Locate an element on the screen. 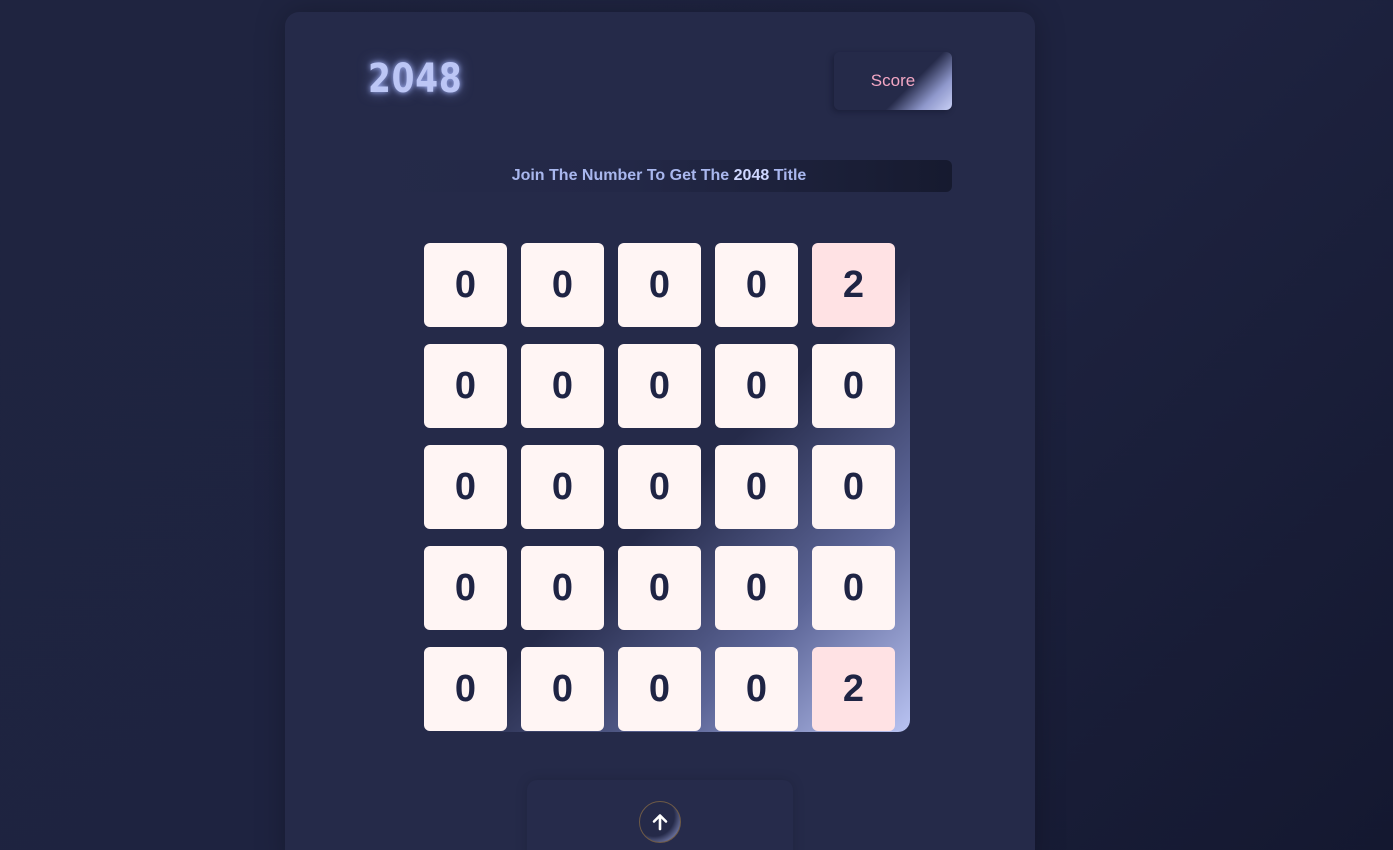 The width and height of the screenshot is (1393, 850). banner-highlight: 2048 is located at coordinates (751, 175).